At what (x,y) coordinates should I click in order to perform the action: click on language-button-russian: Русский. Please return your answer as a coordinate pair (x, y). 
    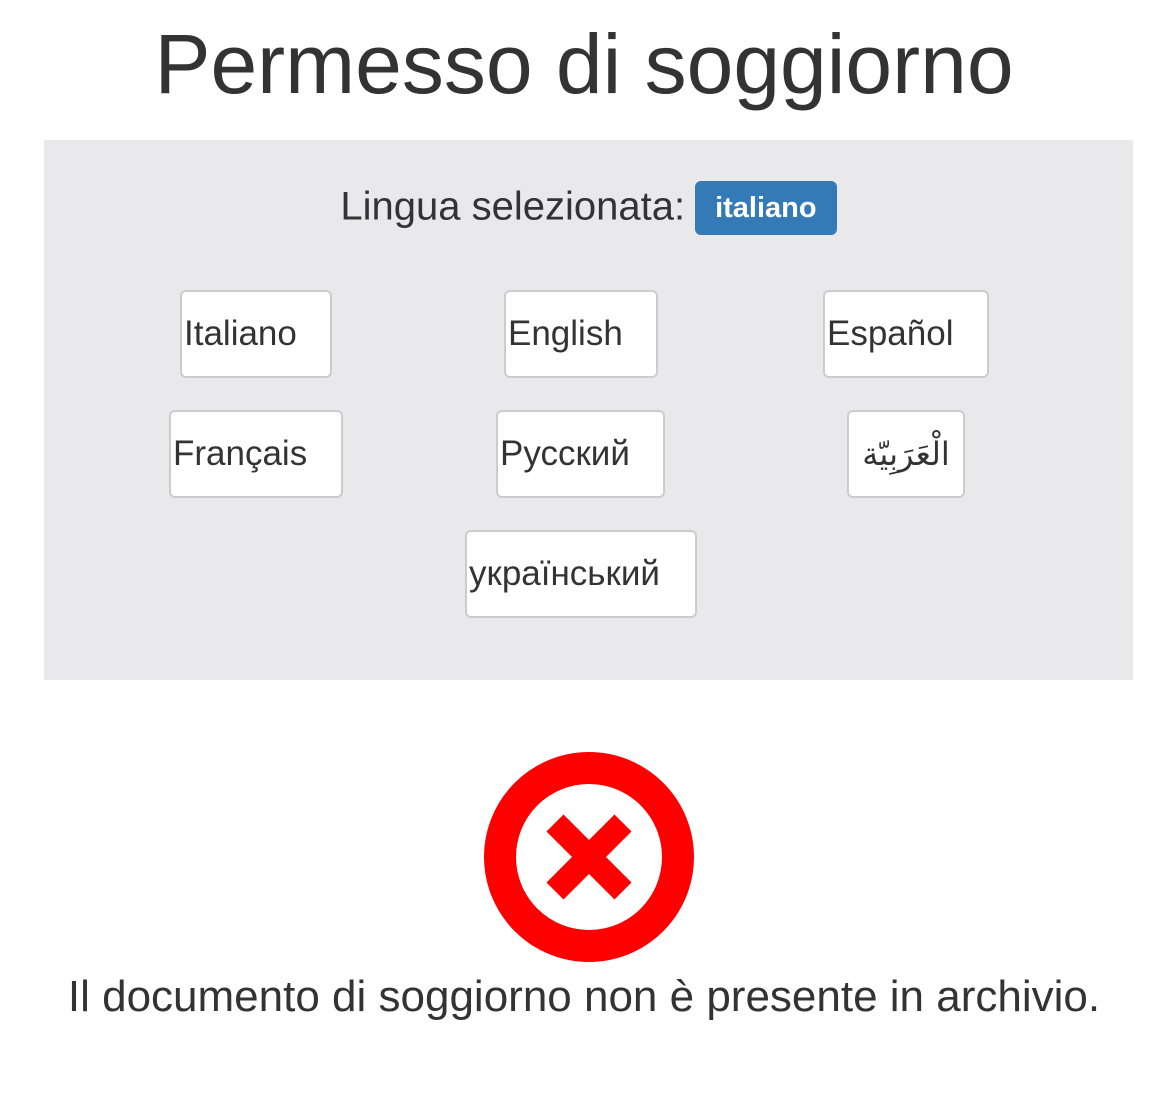
    Looking at the image, I should click on (580, 454).